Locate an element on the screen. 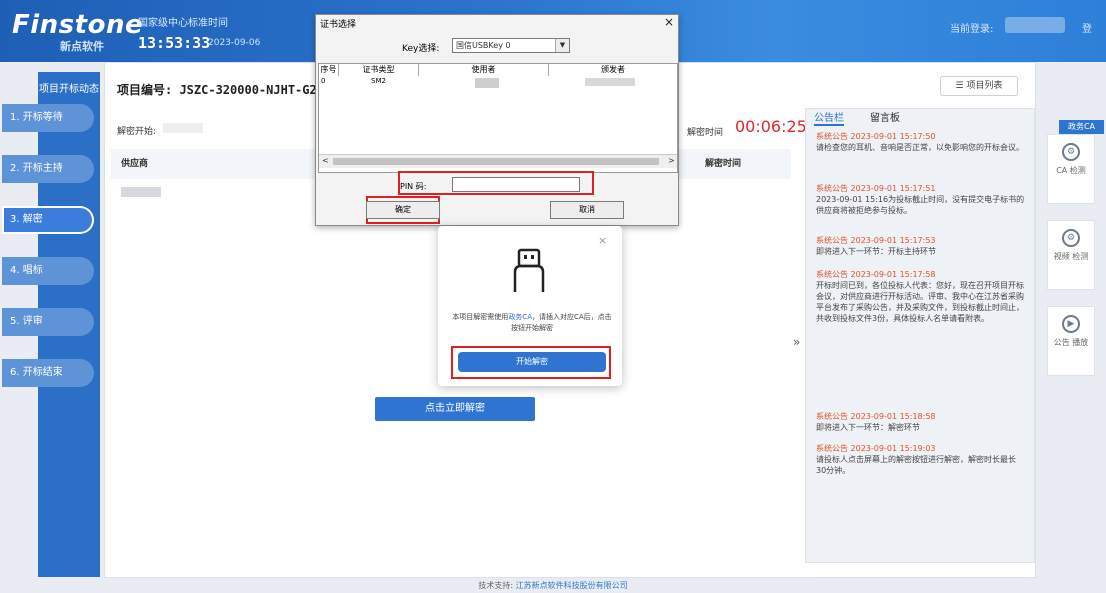 This screenshot has height=593, width=1106. step-waiting: 1. 开标等待 is located at coordinates (48, 118).